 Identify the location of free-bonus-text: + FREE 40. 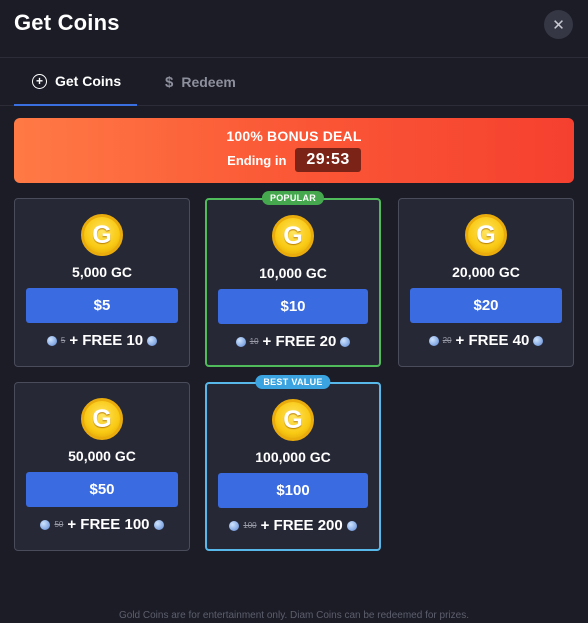
(492, 340).